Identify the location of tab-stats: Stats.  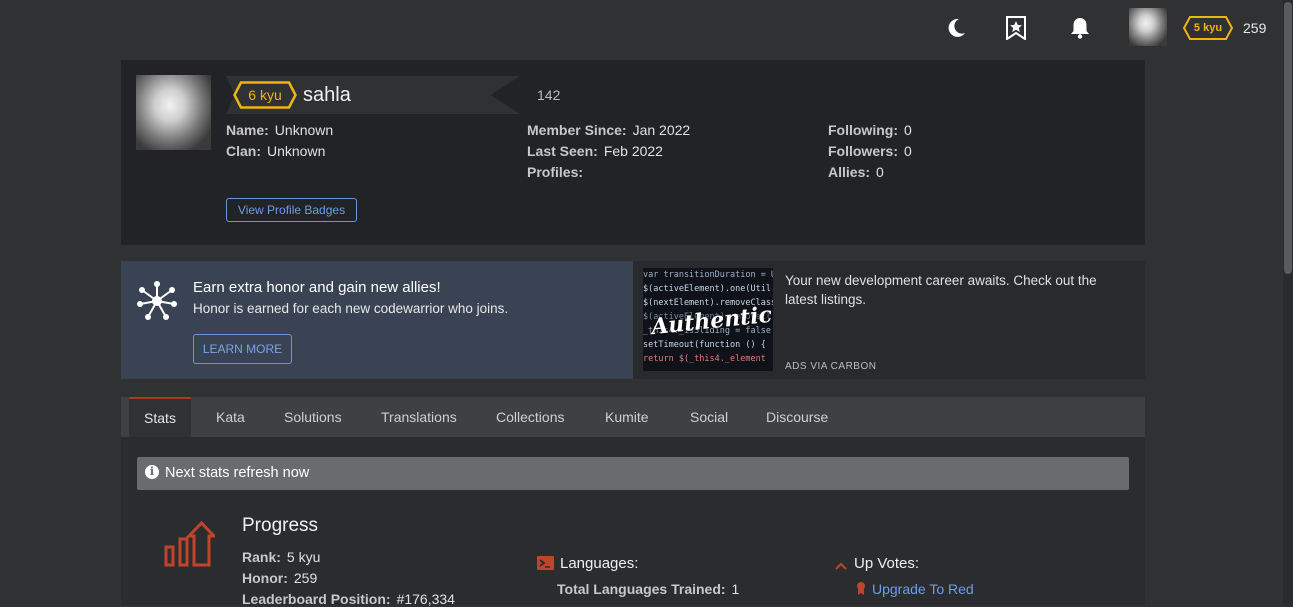
(160, 417).